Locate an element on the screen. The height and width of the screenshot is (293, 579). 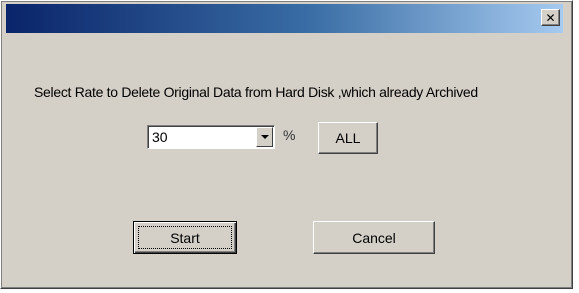
start-button: Start is located at coordinates (185, 237).